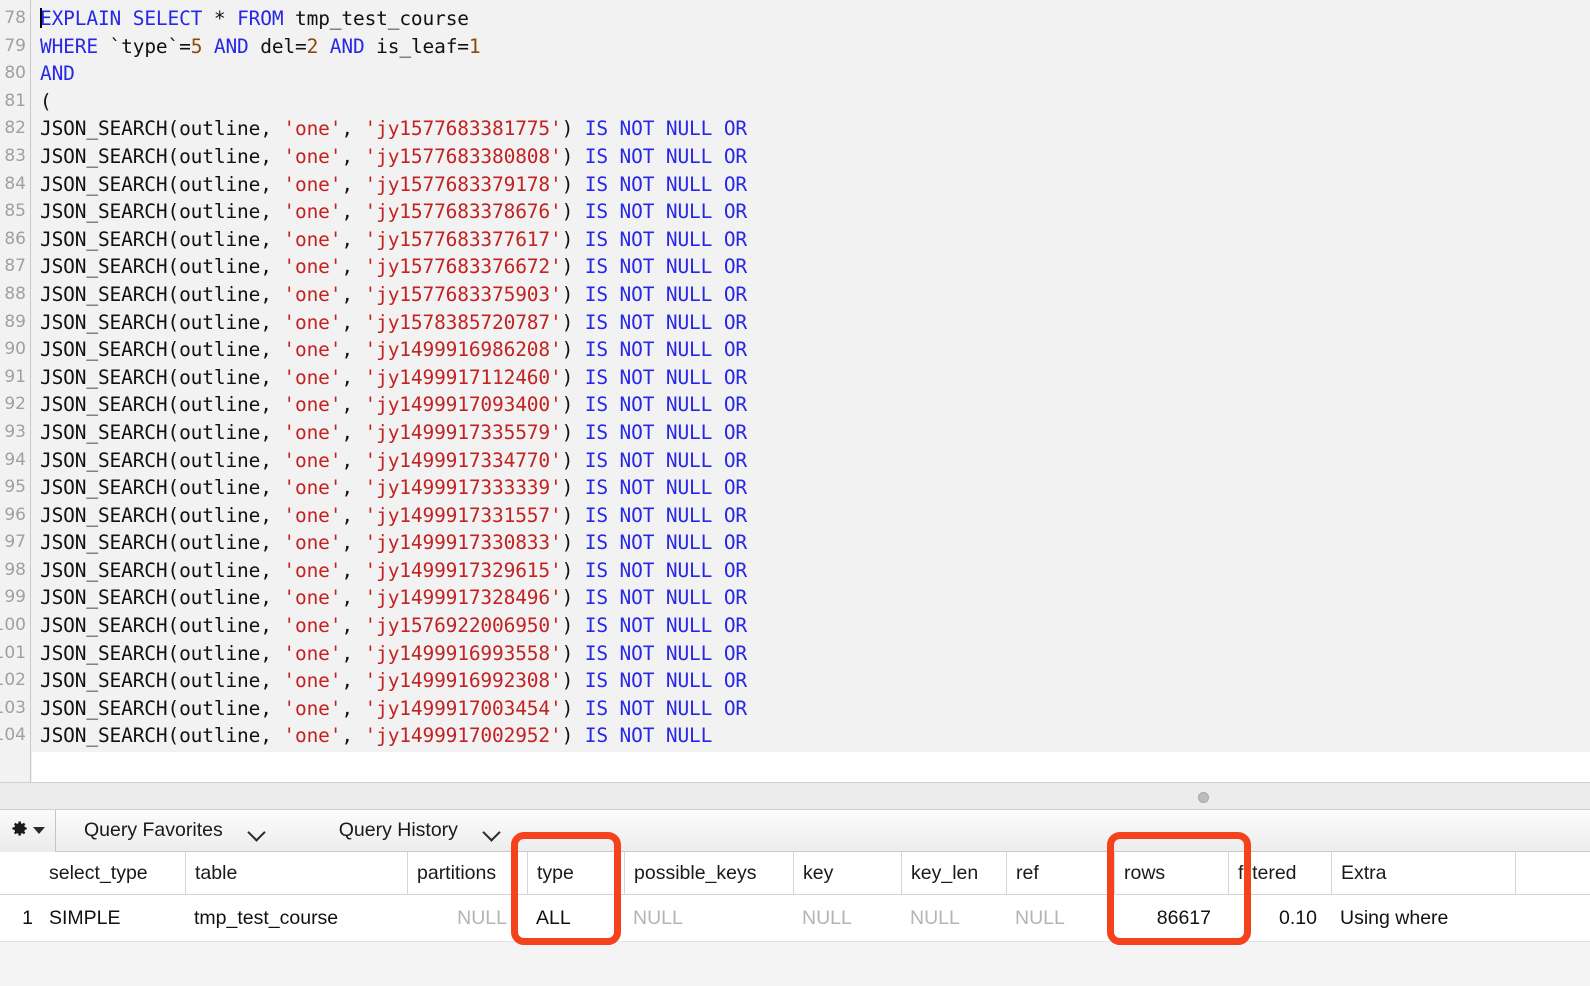 The image size is (1590, 986). Describe the element at coordinates (1203, 797) in the screenshot. I see `splitter-grip-handle` at that location.